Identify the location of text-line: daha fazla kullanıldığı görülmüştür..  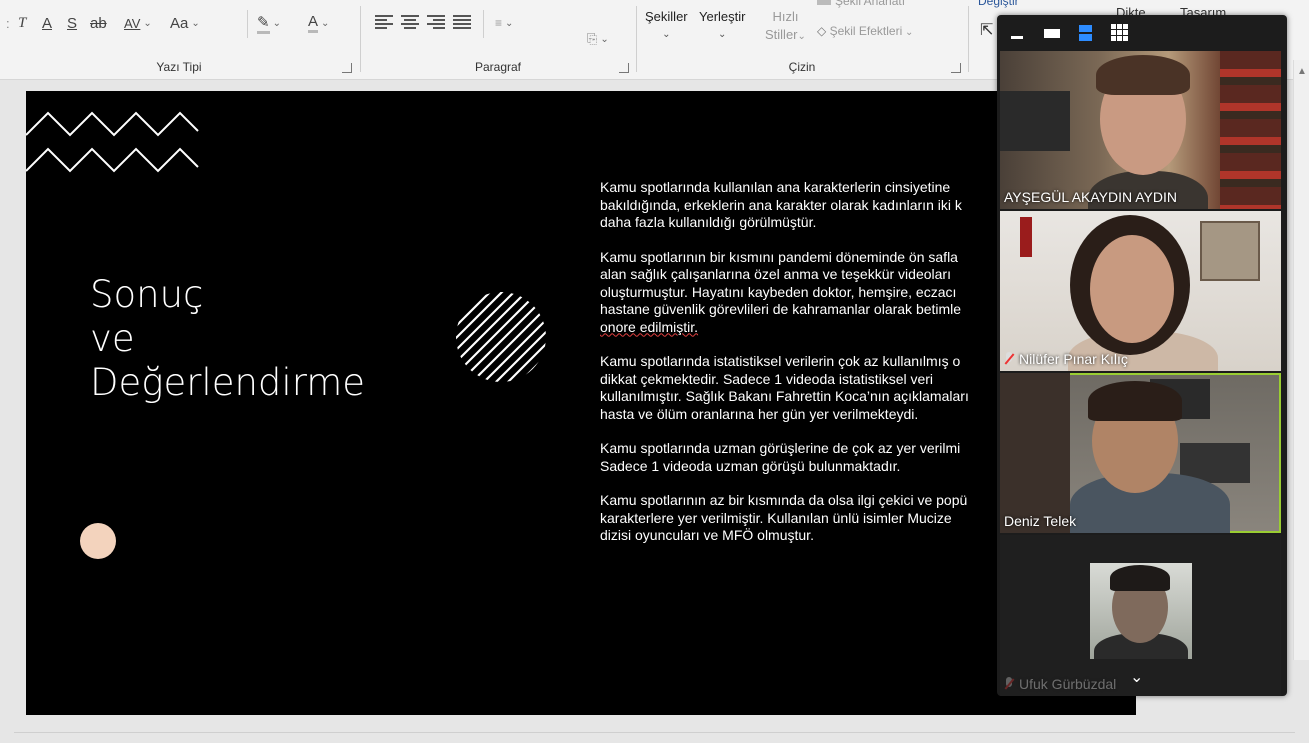
(708, 222).